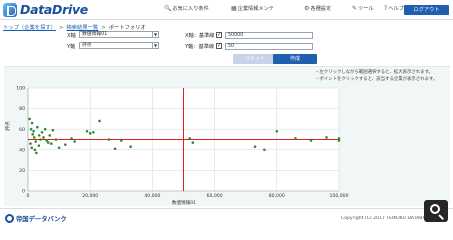 The height and width of the screenshot is (240, 453). Describe the element at coordinates (7, 126) in the screenshot. I see `y-axis-title: 評点` at that location.